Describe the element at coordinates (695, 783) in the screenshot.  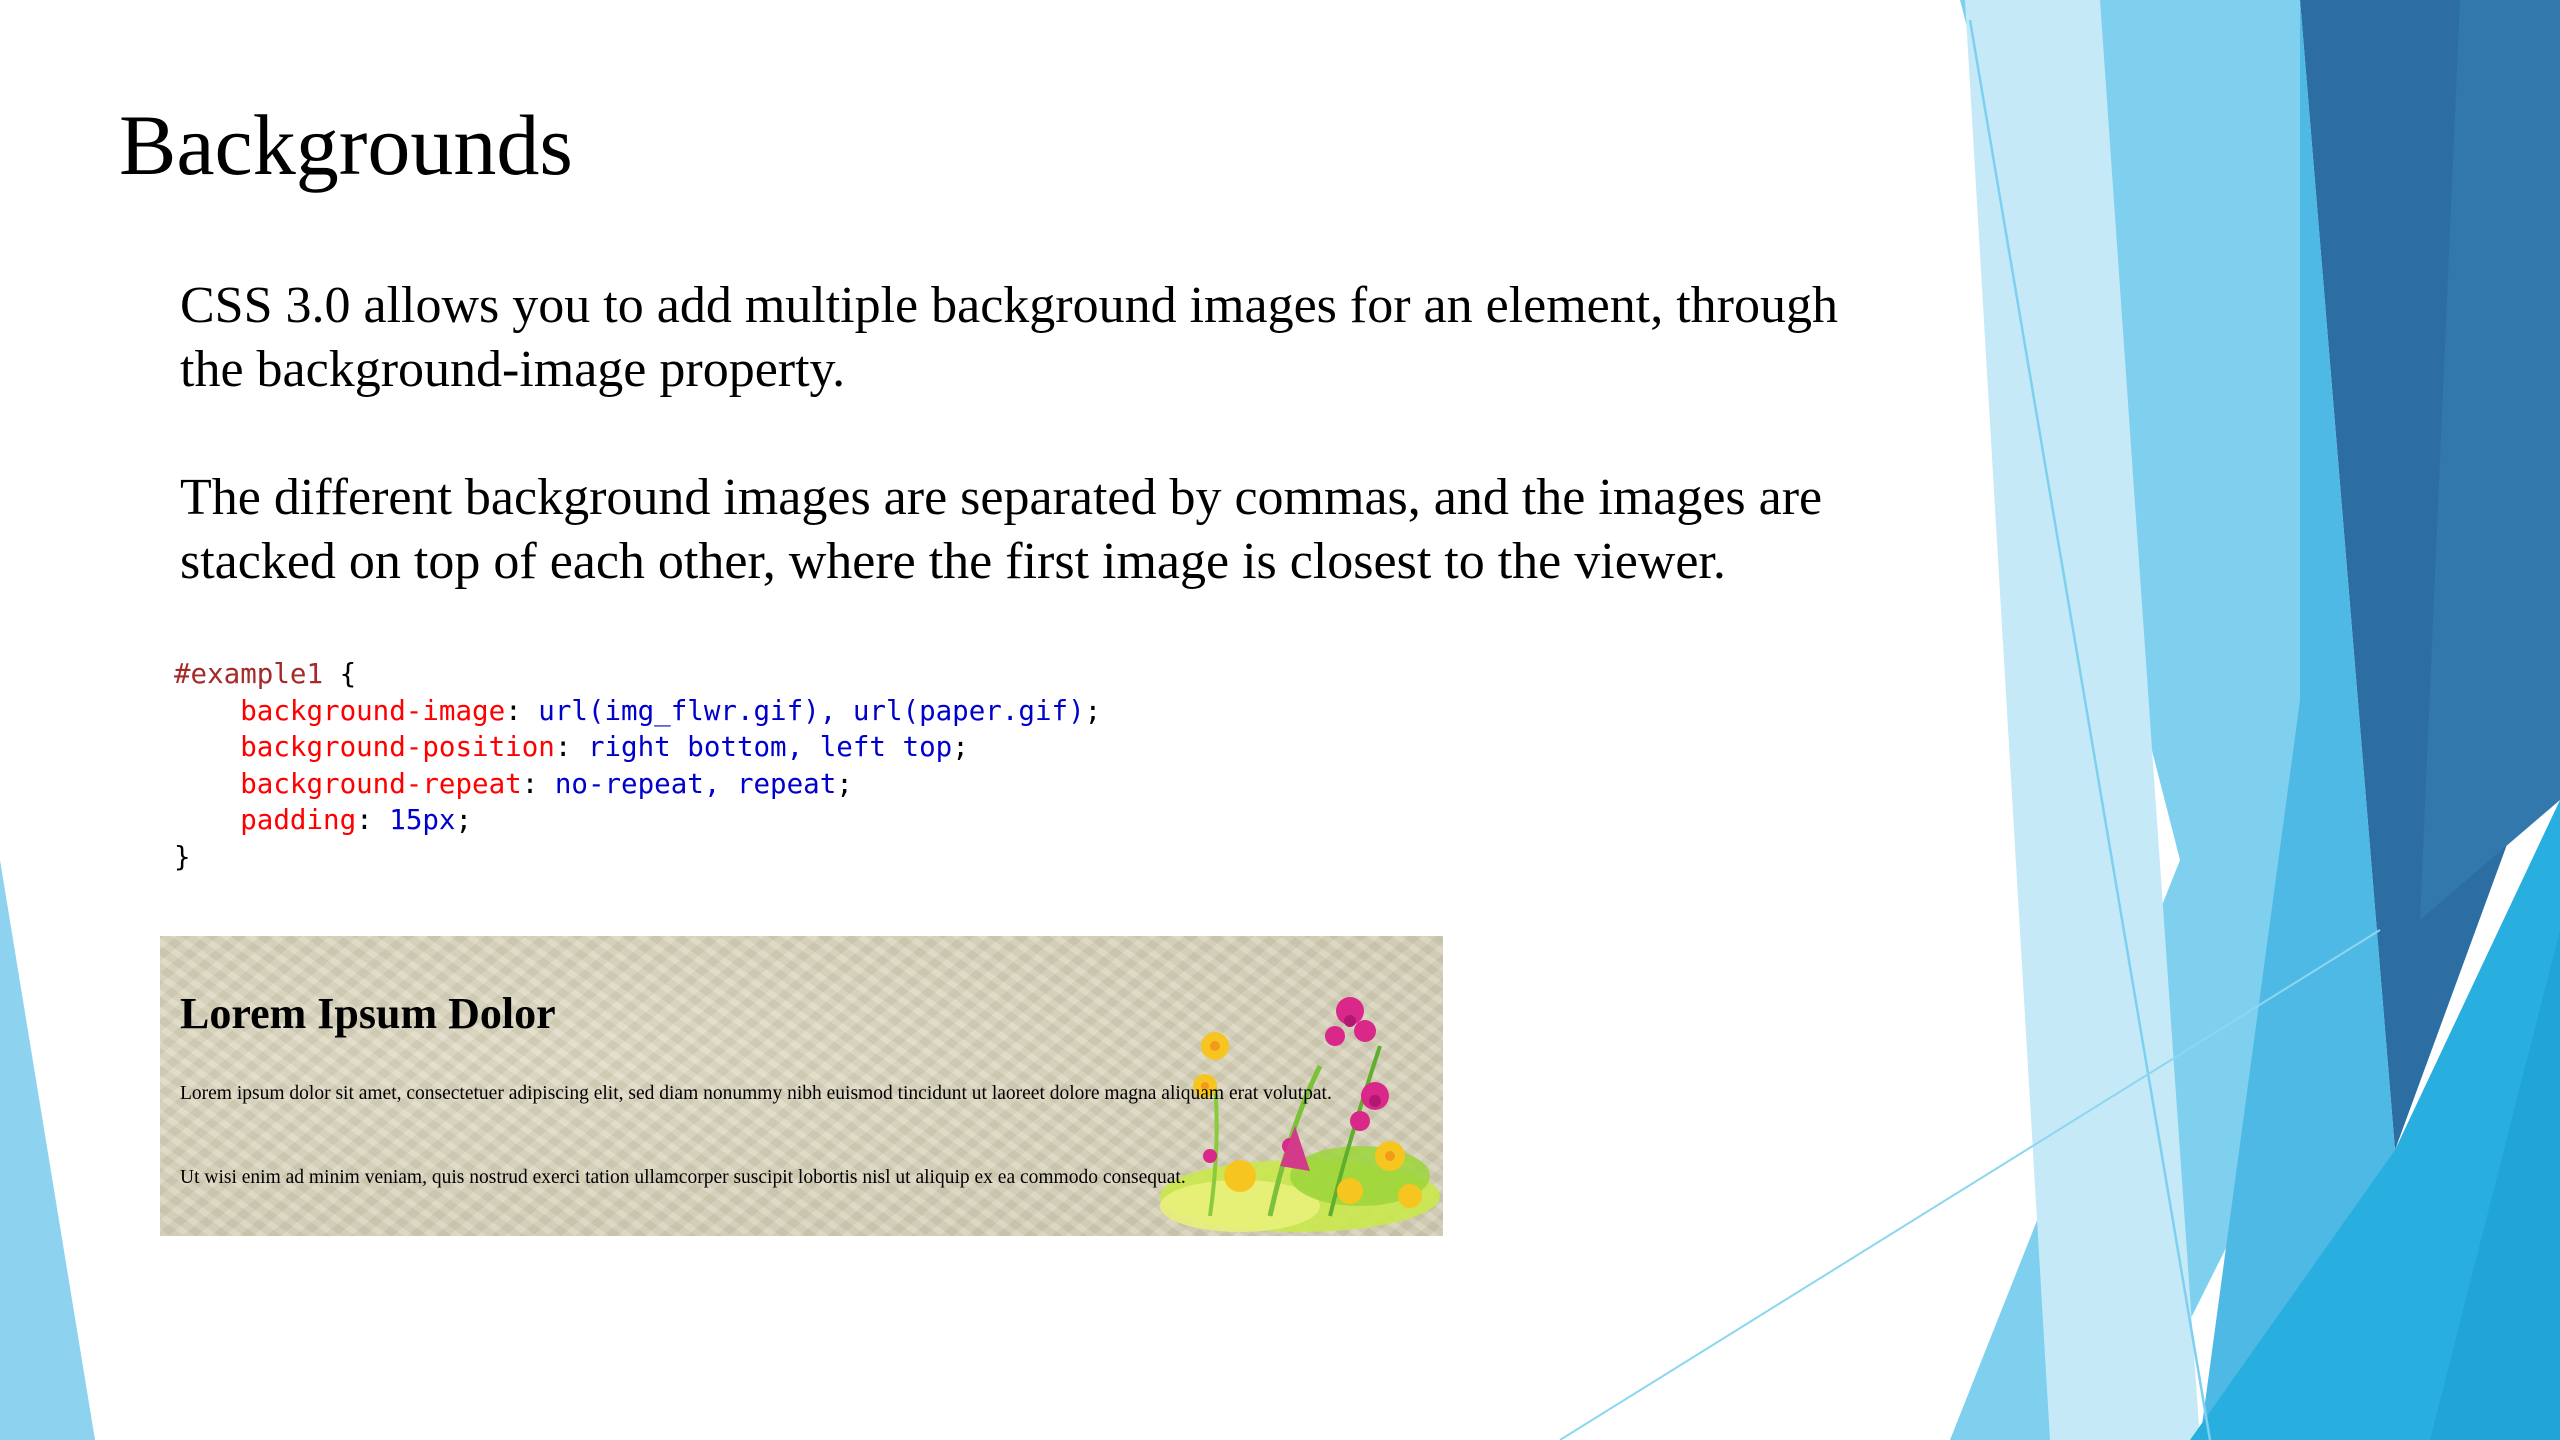
I see `code-value: no-repeat, repeat` at that location.